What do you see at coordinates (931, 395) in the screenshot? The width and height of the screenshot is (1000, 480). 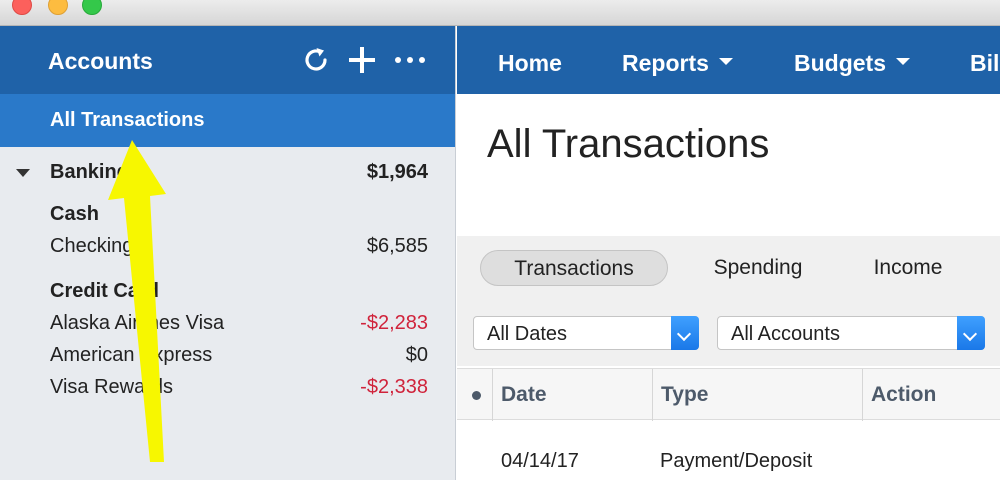 I see `column-header-action: Action` at bounding box center [931, 395].